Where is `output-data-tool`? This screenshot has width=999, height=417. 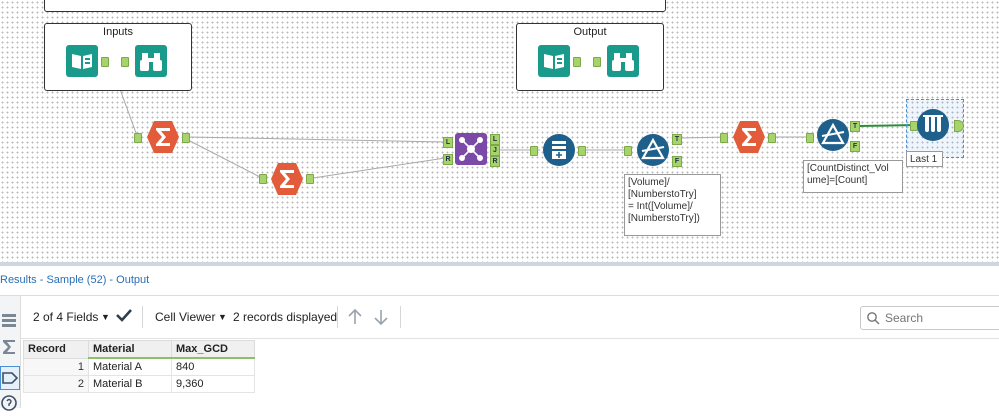 output-data-tool is located at coordinates (554, 61).